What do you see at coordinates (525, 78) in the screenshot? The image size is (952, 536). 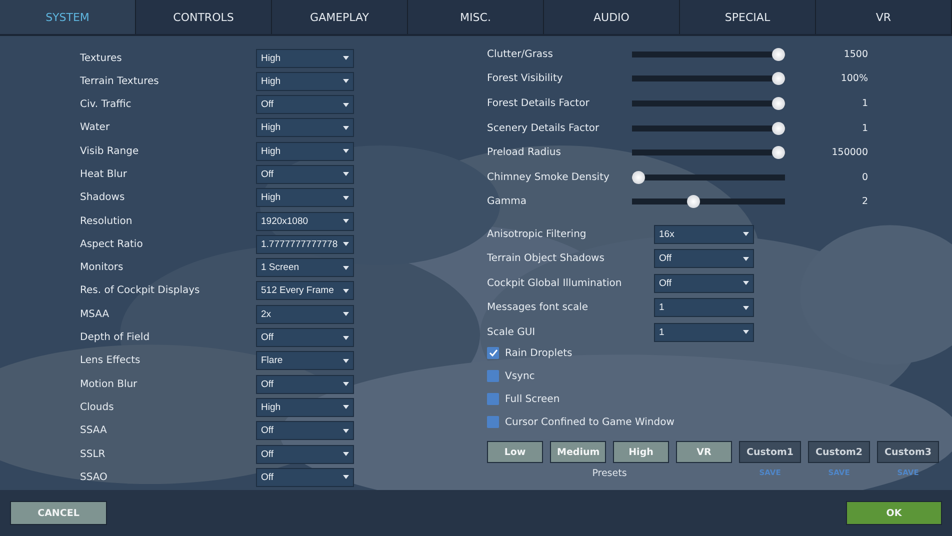 I see `slider-label: Forest Visibility` at bounding box center [525, 78].